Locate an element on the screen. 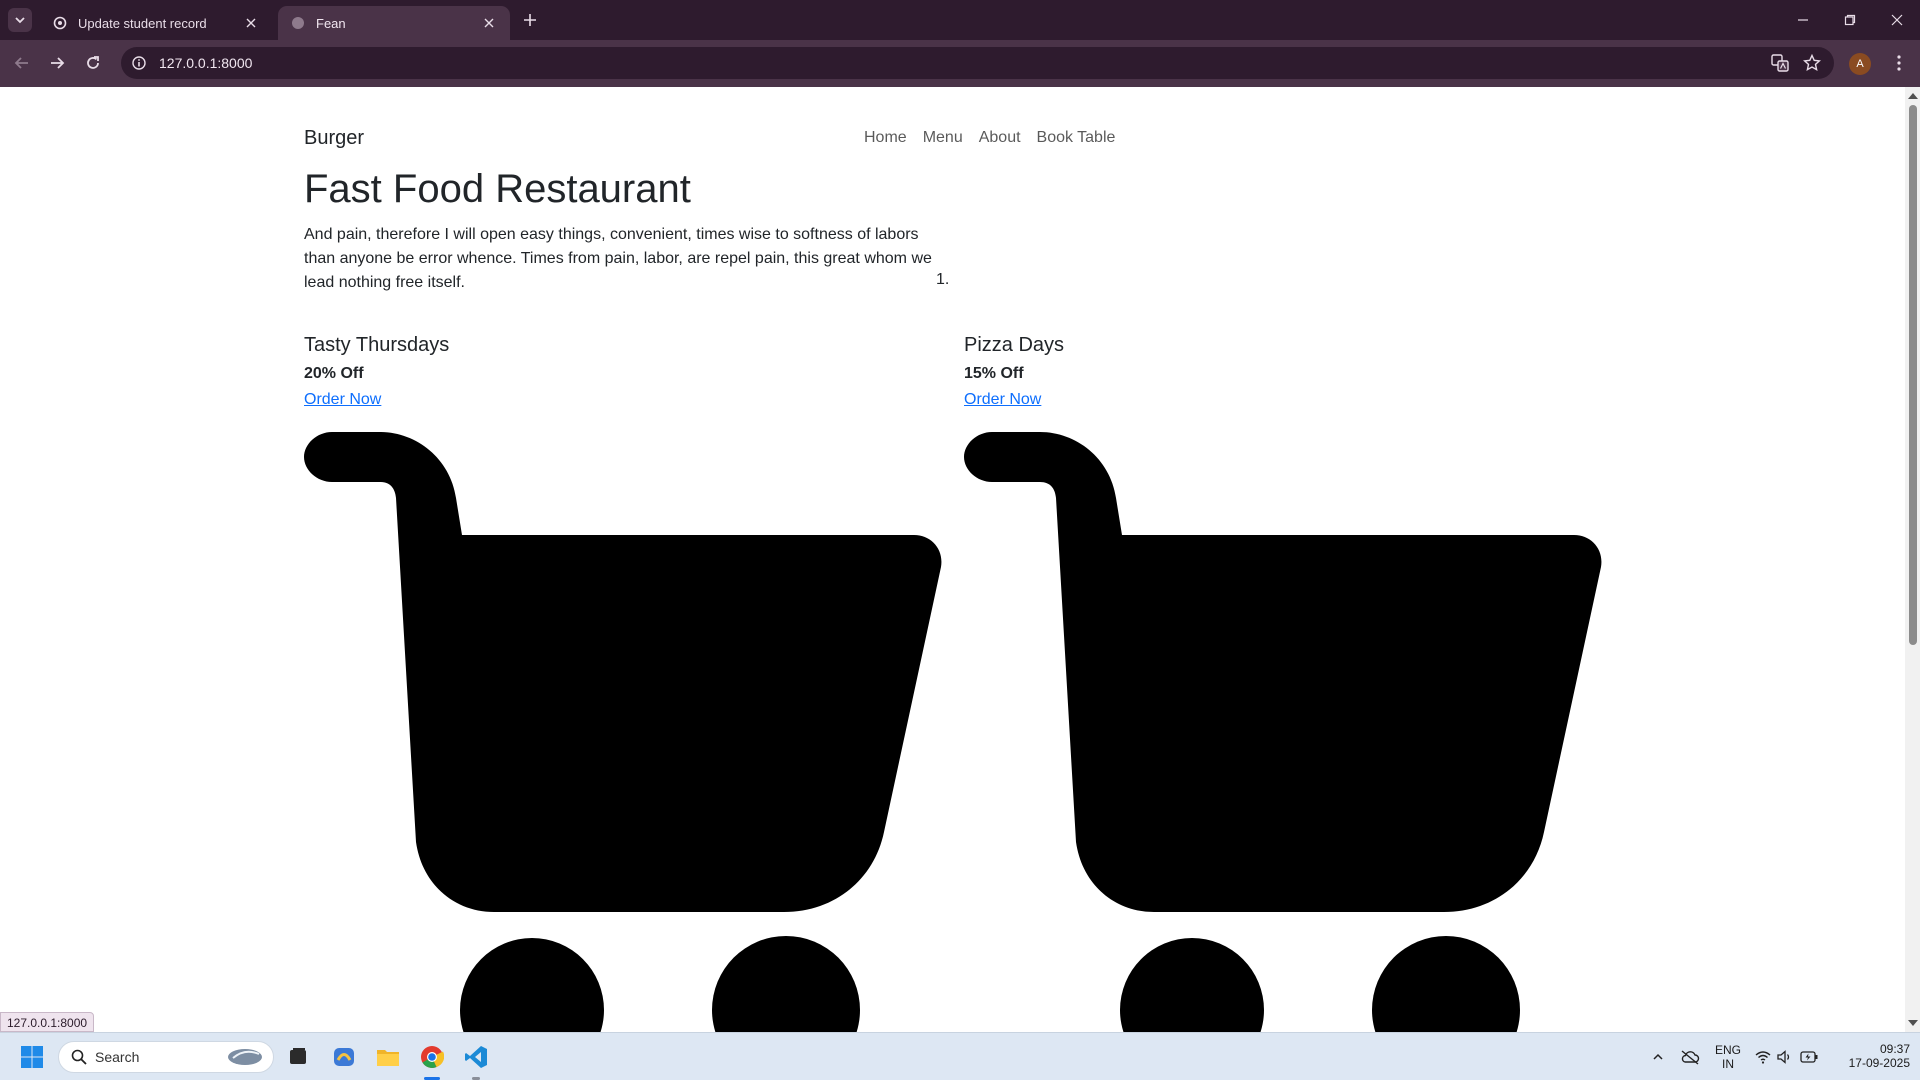 The height and width of the screenshot is (1080, 1920). close-window-button is located at coordinates (1897, 20).